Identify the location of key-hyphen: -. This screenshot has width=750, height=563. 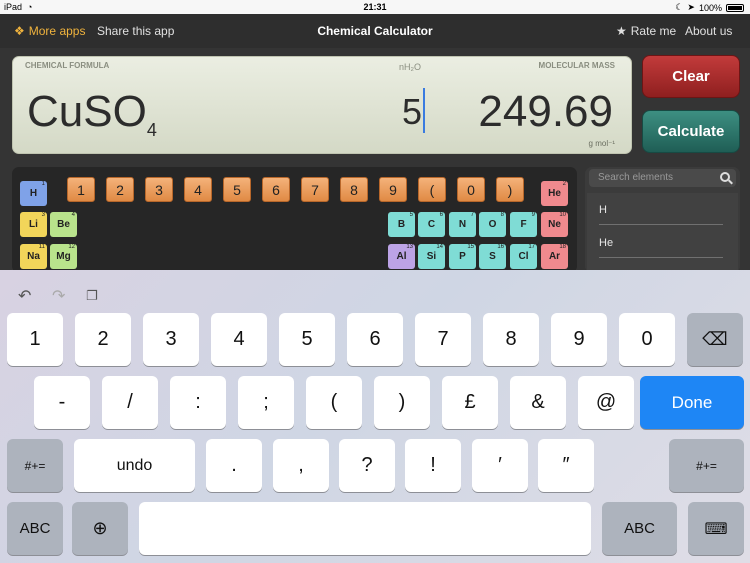
(62, 402).